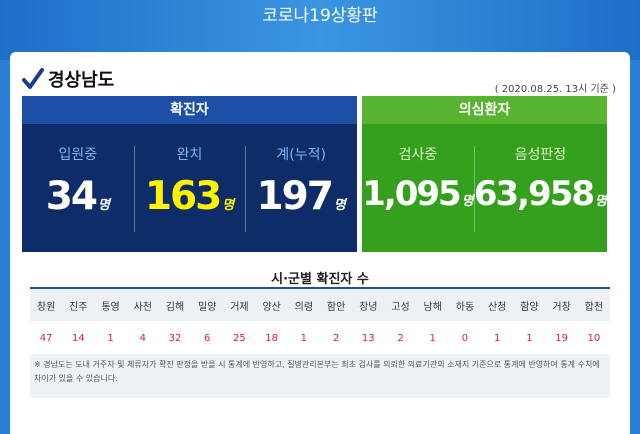 This screenshot has width=640, height=434. I want to click on city-count: 14, so click(78, 338).